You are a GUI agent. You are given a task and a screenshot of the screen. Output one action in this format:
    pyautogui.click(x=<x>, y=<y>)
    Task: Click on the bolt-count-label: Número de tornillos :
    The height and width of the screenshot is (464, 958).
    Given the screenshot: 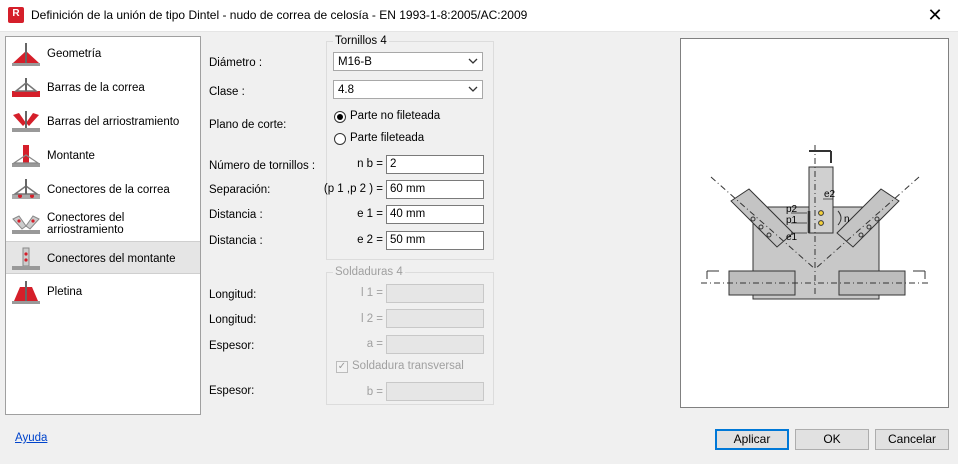 What is the action you would take?
    pyautogui.click(x=262, y=166)
    